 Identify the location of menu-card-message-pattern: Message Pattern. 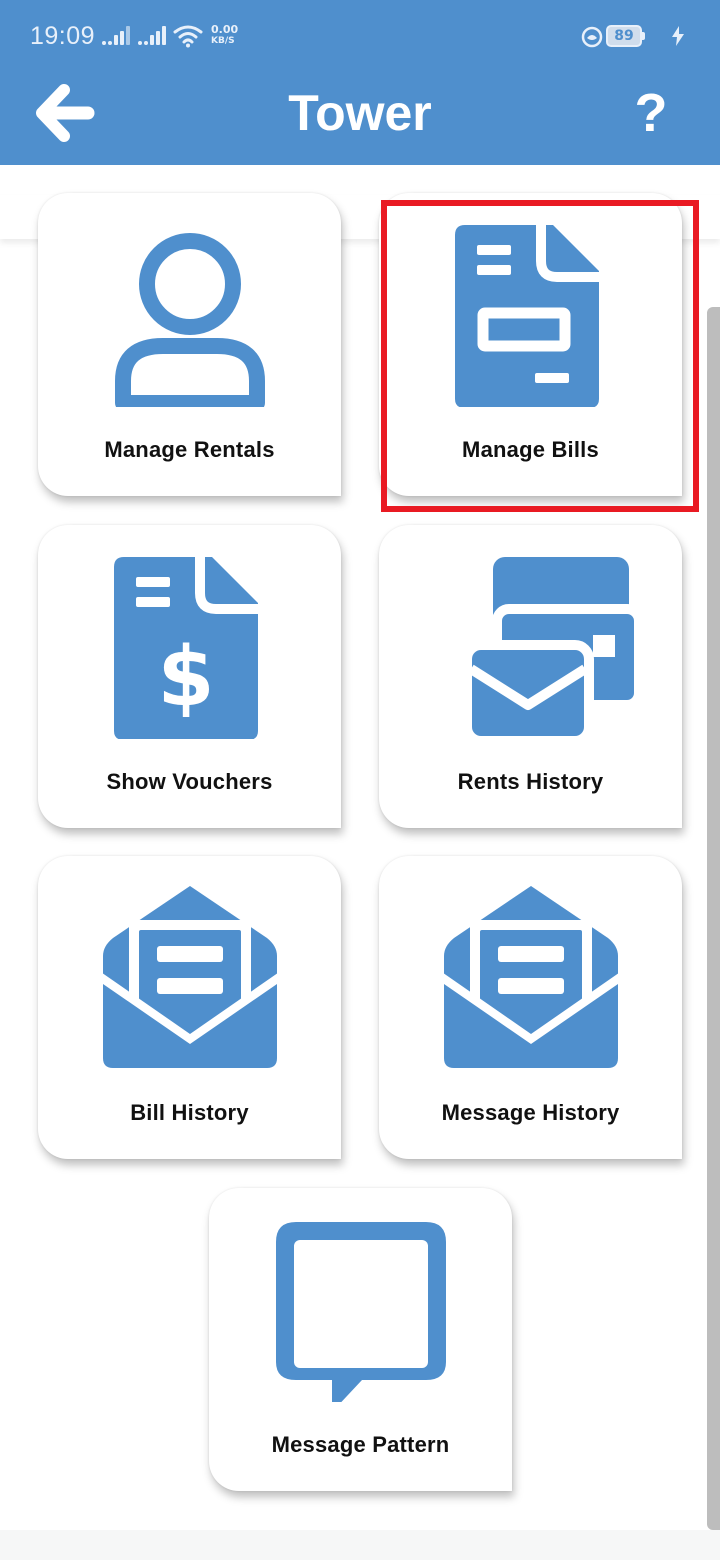
(360, 1339).